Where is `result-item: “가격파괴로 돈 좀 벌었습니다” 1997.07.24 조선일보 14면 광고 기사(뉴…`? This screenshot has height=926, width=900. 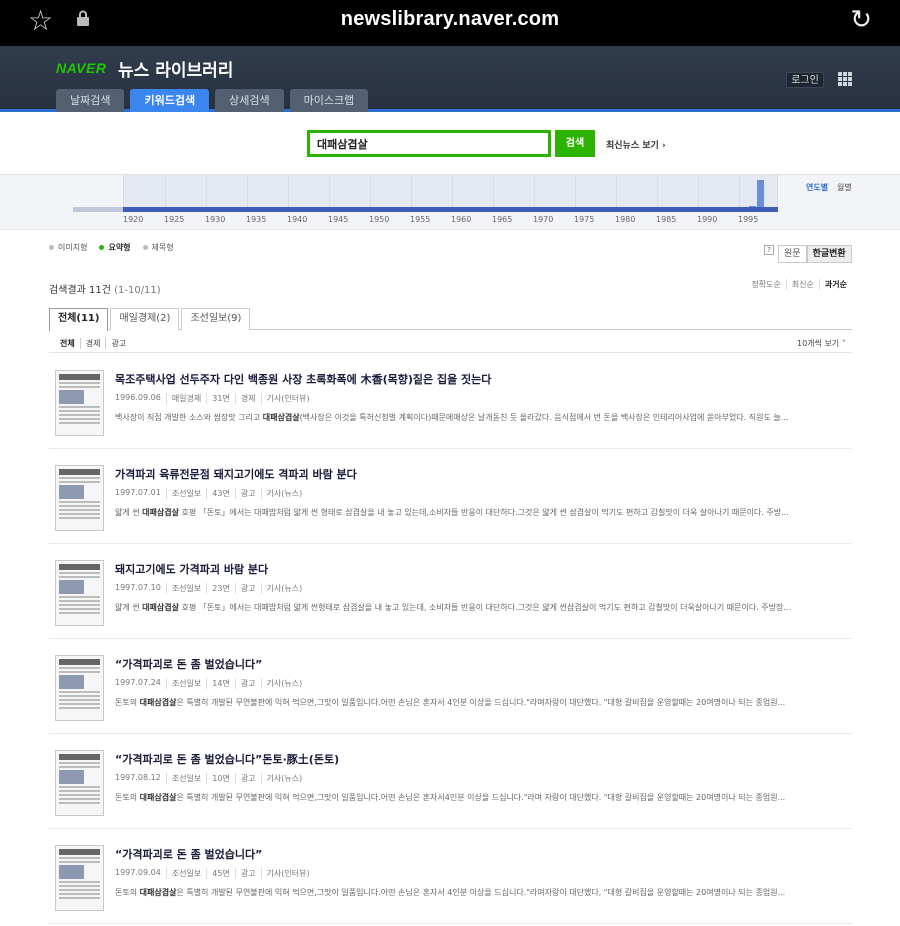 result-item: “가격파괴로 돈 좀 벌었습니다” 1997.07.24 조선일보 14면 광고 기사(뉴… is located at coordinates (450, 686).